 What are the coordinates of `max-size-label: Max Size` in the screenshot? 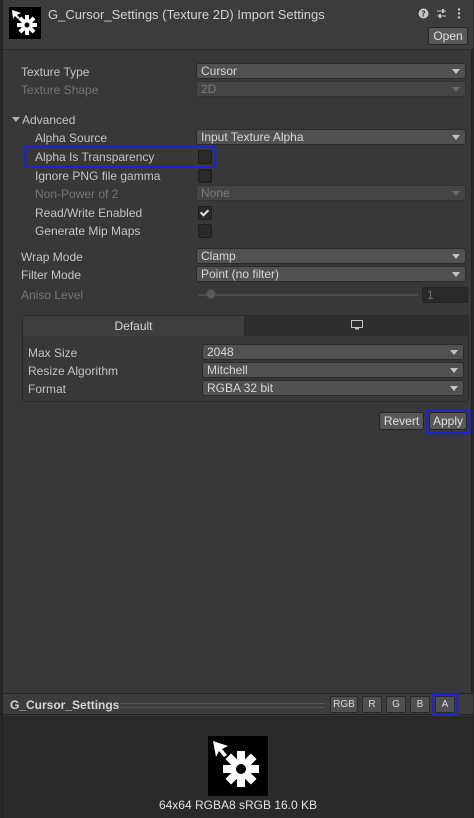 It's located at (53, 353).